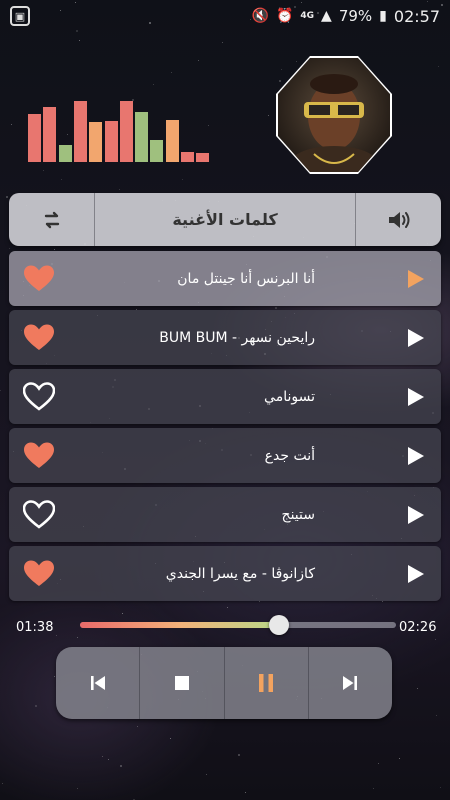 This screenshot has width=450, height=800. I want to click on alarm-icon: ⏰, so click(284, 16).